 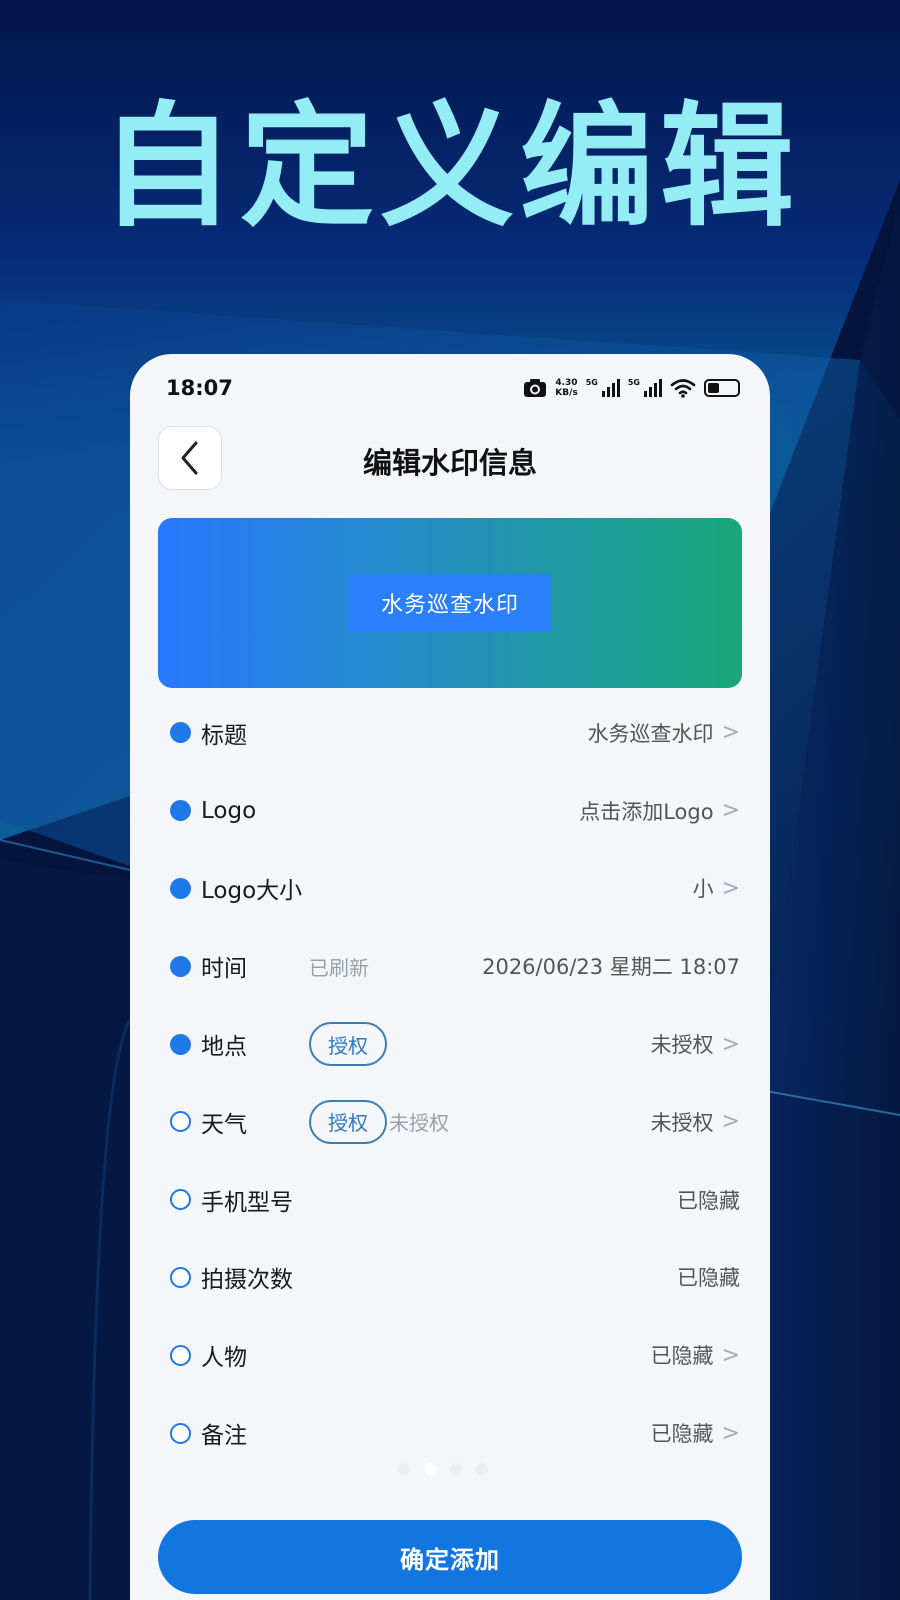 I want to click on row-label: 标题, so click(x=224, y=735).